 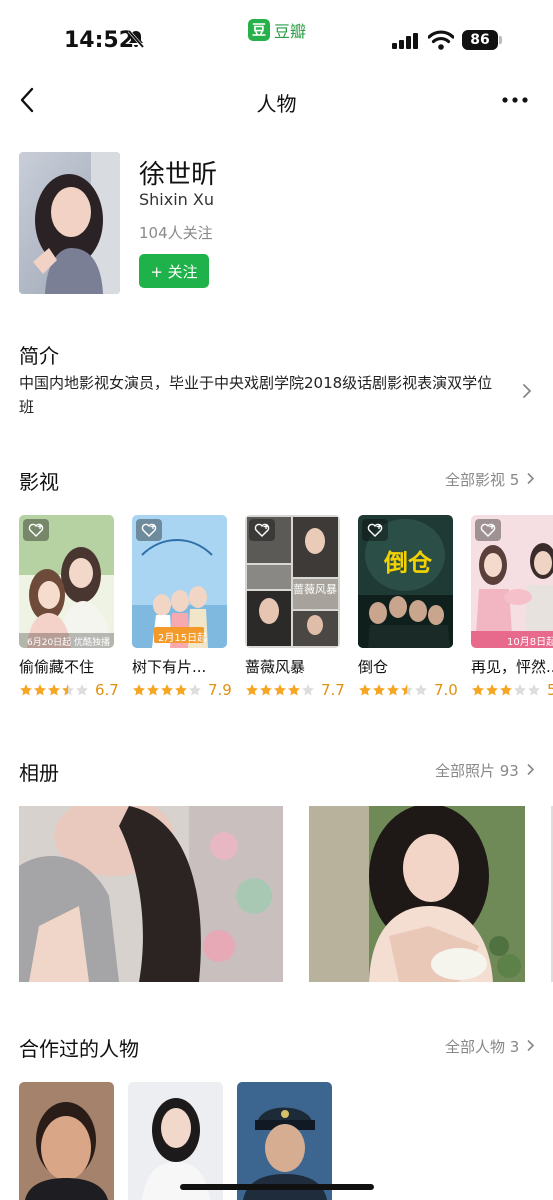 I want to click on film-poster: 2月15日起, so click(x=179, y=581).